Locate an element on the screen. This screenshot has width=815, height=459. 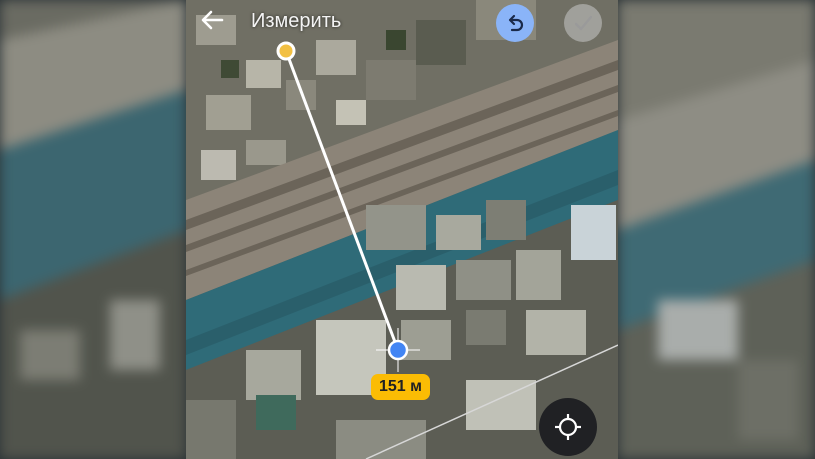
done-button is located at coordinates (583, 23).